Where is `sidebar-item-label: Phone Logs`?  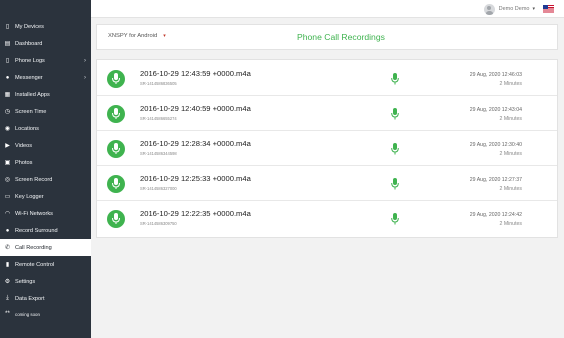
sidebar-item-label: Phone Logs is located at coordinates (30, 60).